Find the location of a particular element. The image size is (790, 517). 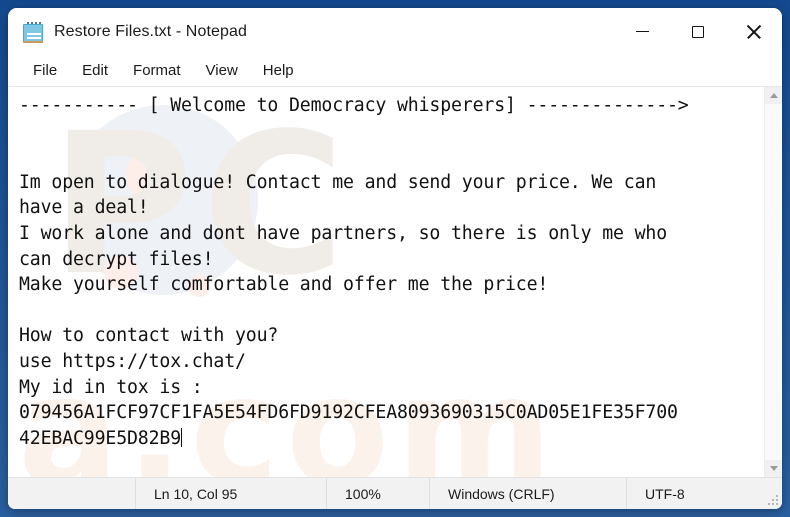

close-icon is located at coordinates (754, 32).